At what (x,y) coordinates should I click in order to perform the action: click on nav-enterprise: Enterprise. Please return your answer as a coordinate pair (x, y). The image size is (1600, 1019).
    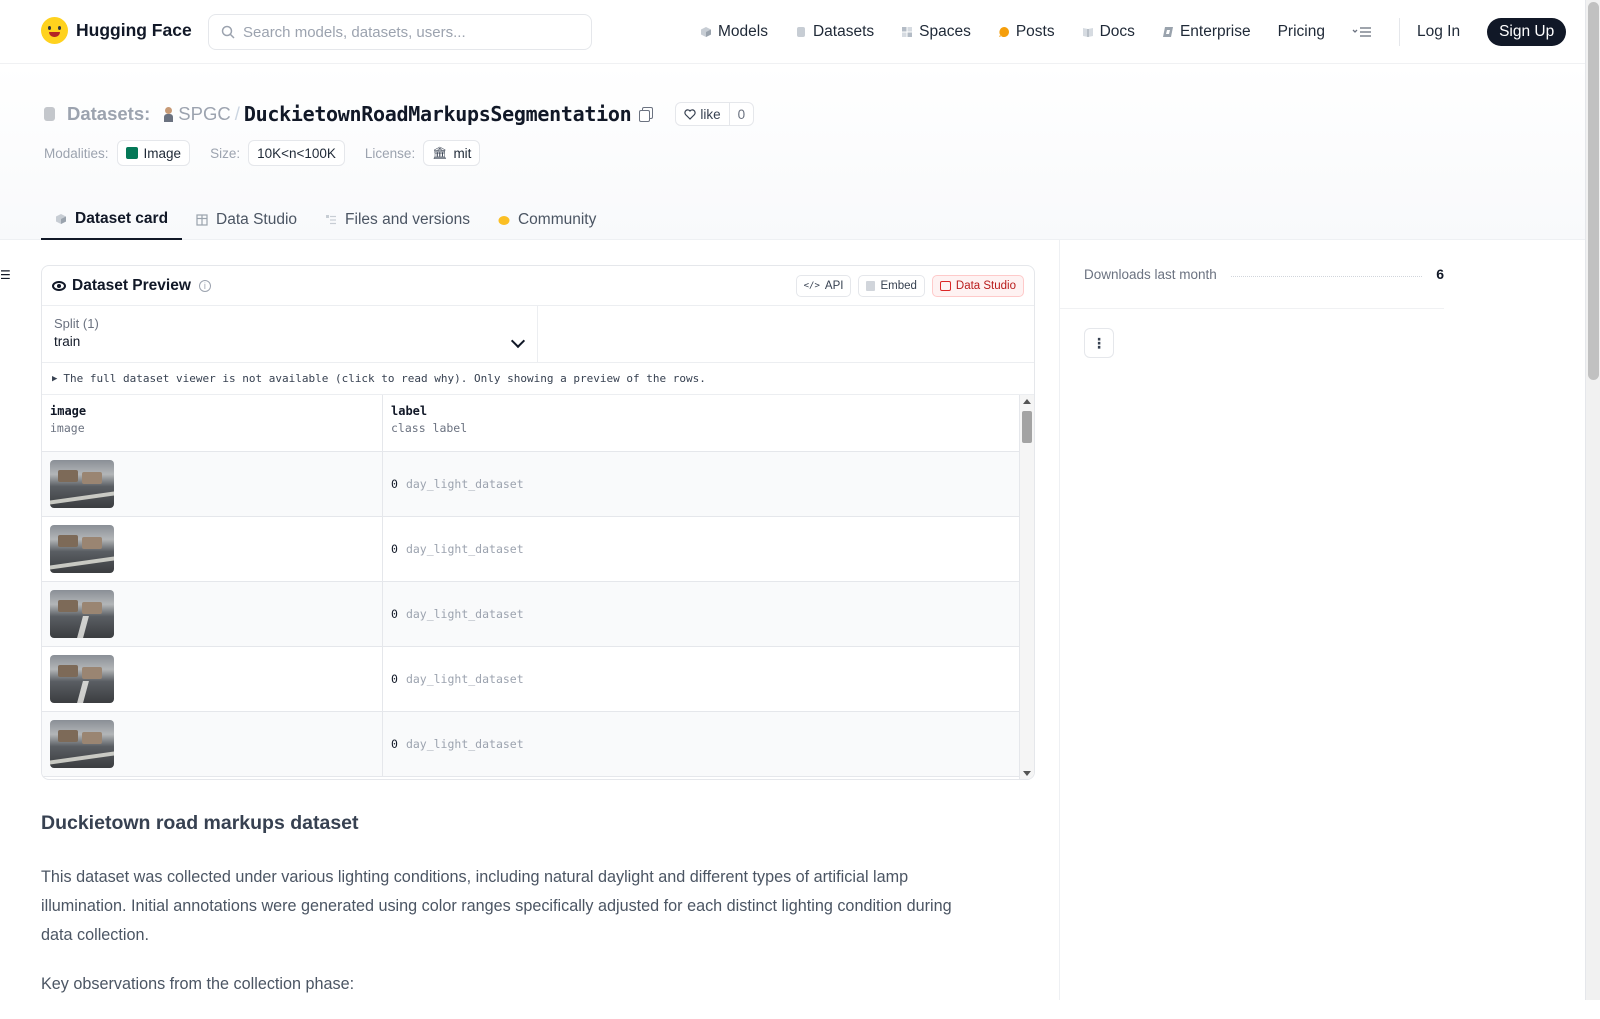
    Looking at the image, I should click on (1206, 32).